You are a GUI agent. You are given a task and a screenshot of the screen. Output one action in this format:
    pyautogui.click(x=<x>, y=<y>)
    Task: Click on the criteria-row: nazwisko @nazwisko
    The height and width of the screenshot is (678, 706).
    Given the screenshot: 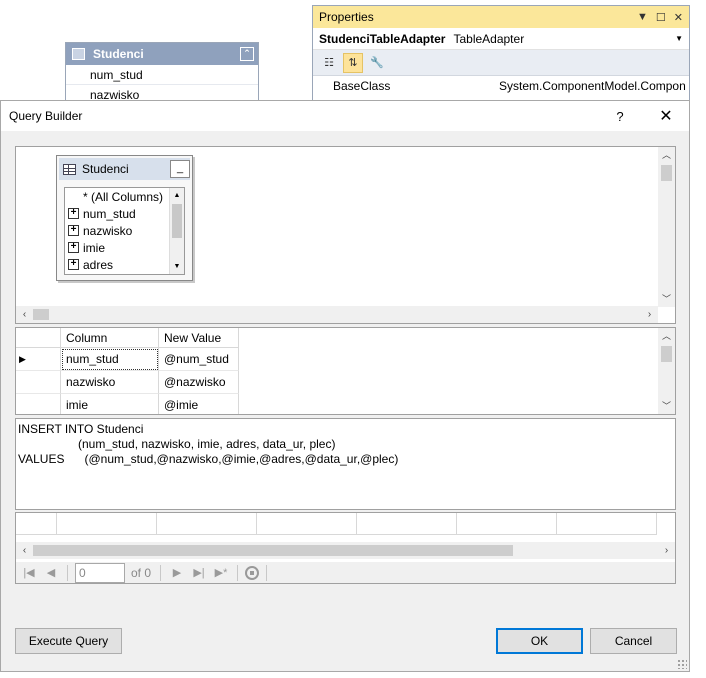 What is the action you would take?
    pyautogui.click(x=127, y=382)
    